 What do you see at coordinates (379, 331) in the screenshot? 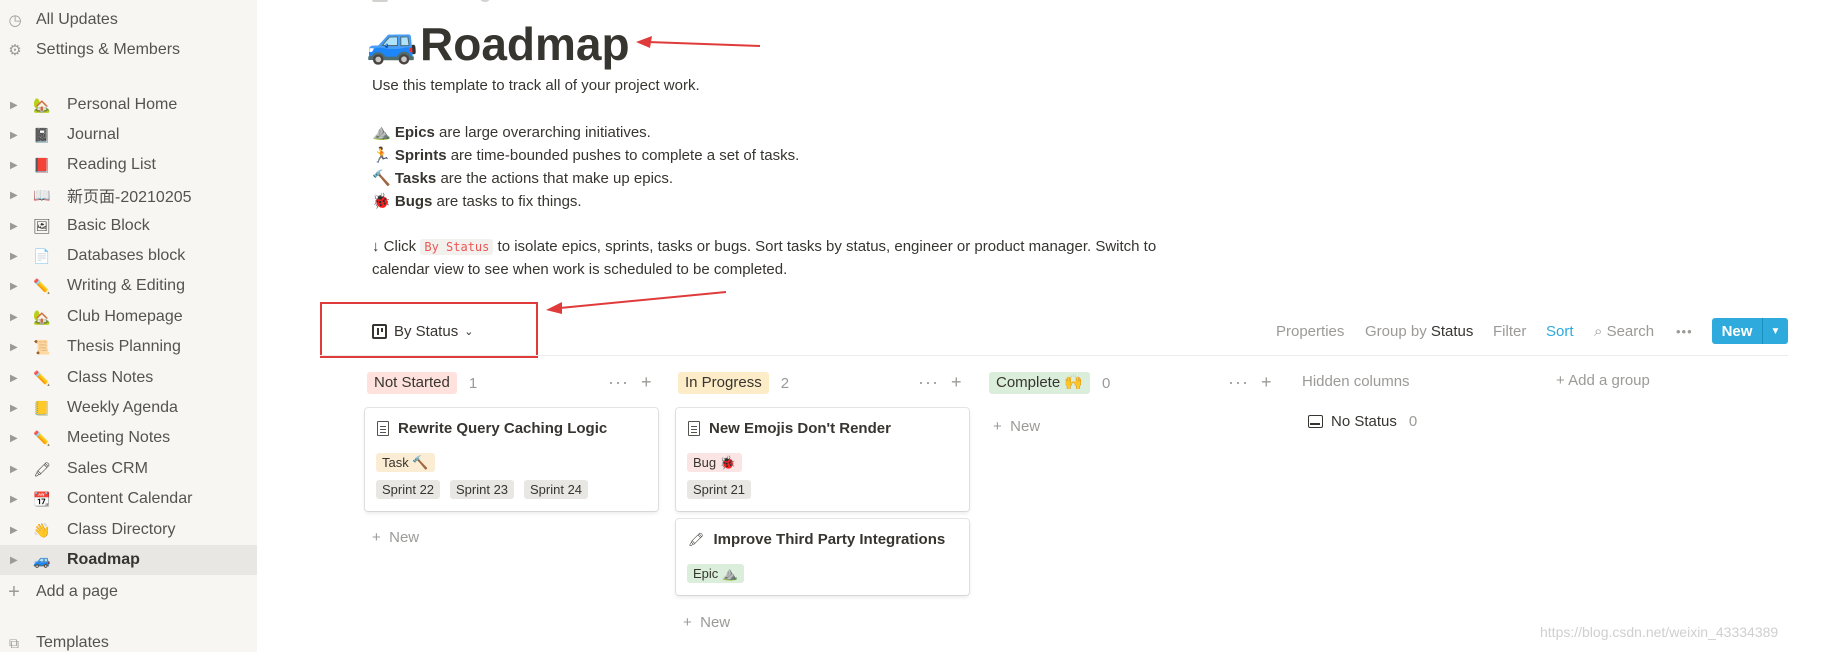
I see `board-view-icon` at bounding box center [379, 331].